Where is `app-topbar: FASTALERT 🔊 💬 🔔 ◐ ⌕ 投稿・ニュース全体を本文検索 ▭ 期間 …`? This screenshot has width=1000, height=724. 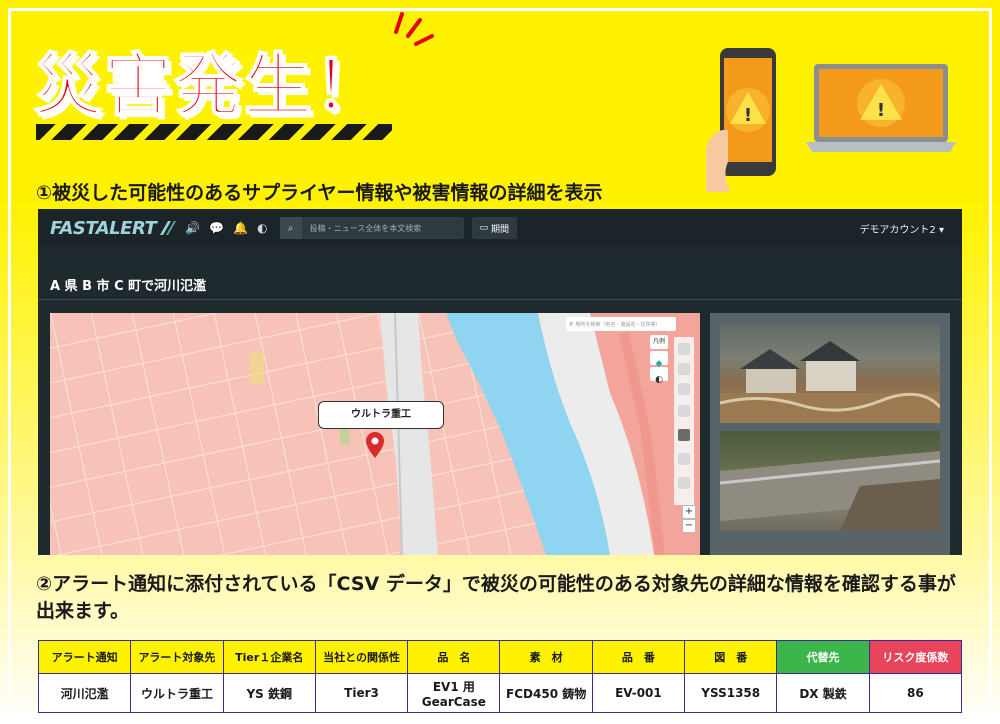 app-topbar: FASTALERT 🔊 💬 🔔 ◐ ⌕ 投稿・ニュース全体を本文検索 ▭ 期間 … is located at coordinates (500, 228).